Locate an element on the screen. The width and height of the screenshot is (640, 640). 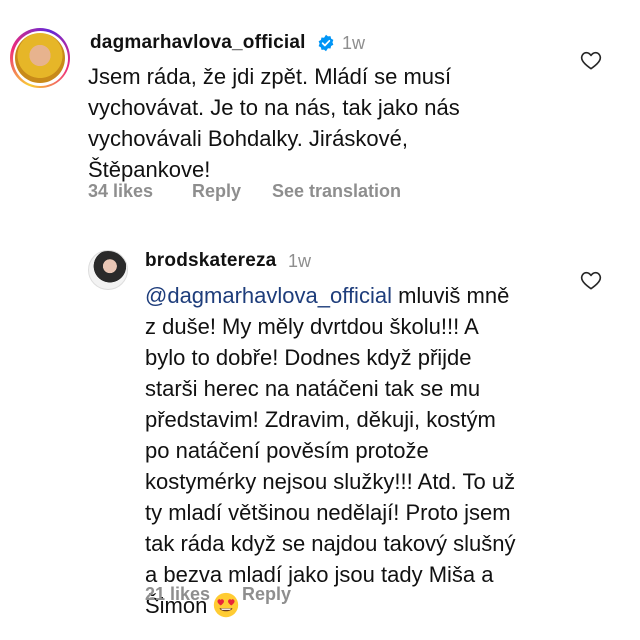
comment-username: brodskatereza is located at coordinates (210, 261).